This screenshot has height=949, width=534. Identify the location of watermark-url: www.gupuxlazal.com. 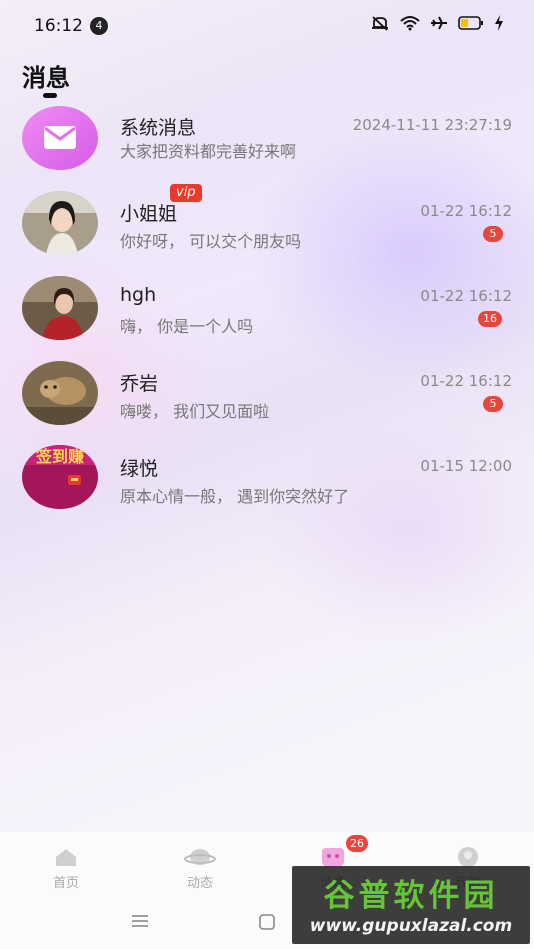
(411, 926).